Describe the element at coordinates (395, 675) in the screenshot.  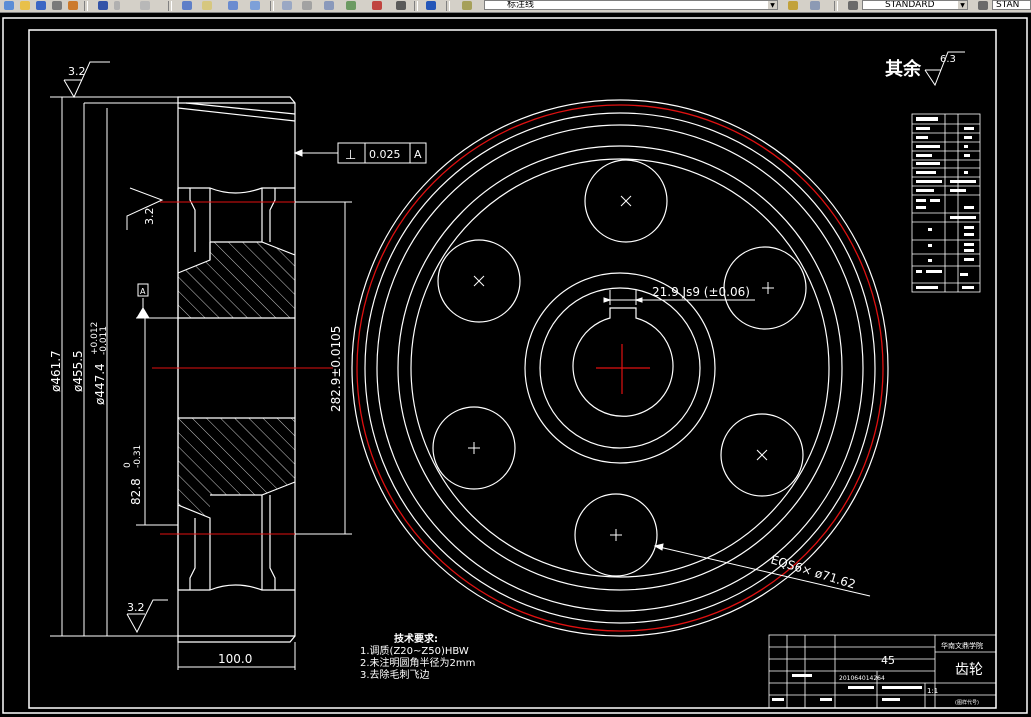
I see `tech-line-3: 3.去除毛刺飞边` at that location.